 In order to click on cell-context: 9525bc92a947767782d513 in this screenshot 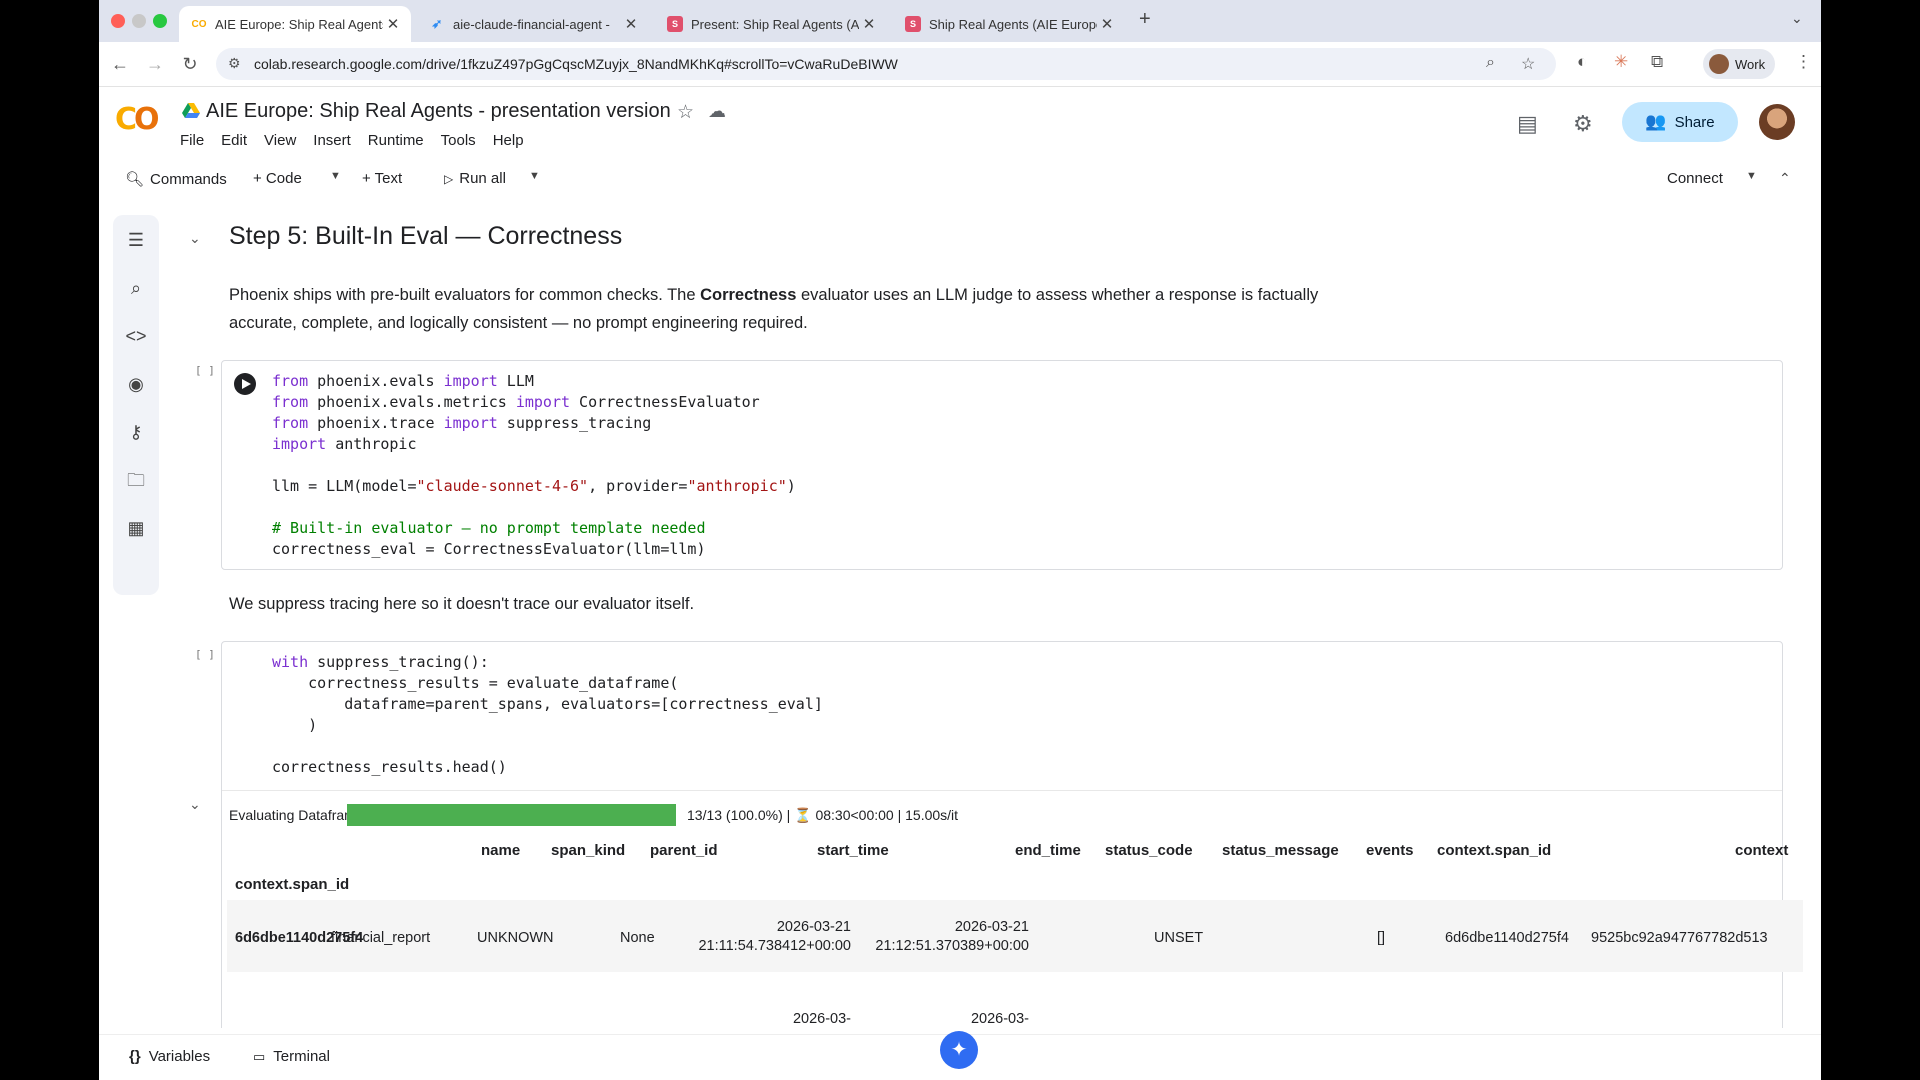, I will do `click(1679, 938)`.